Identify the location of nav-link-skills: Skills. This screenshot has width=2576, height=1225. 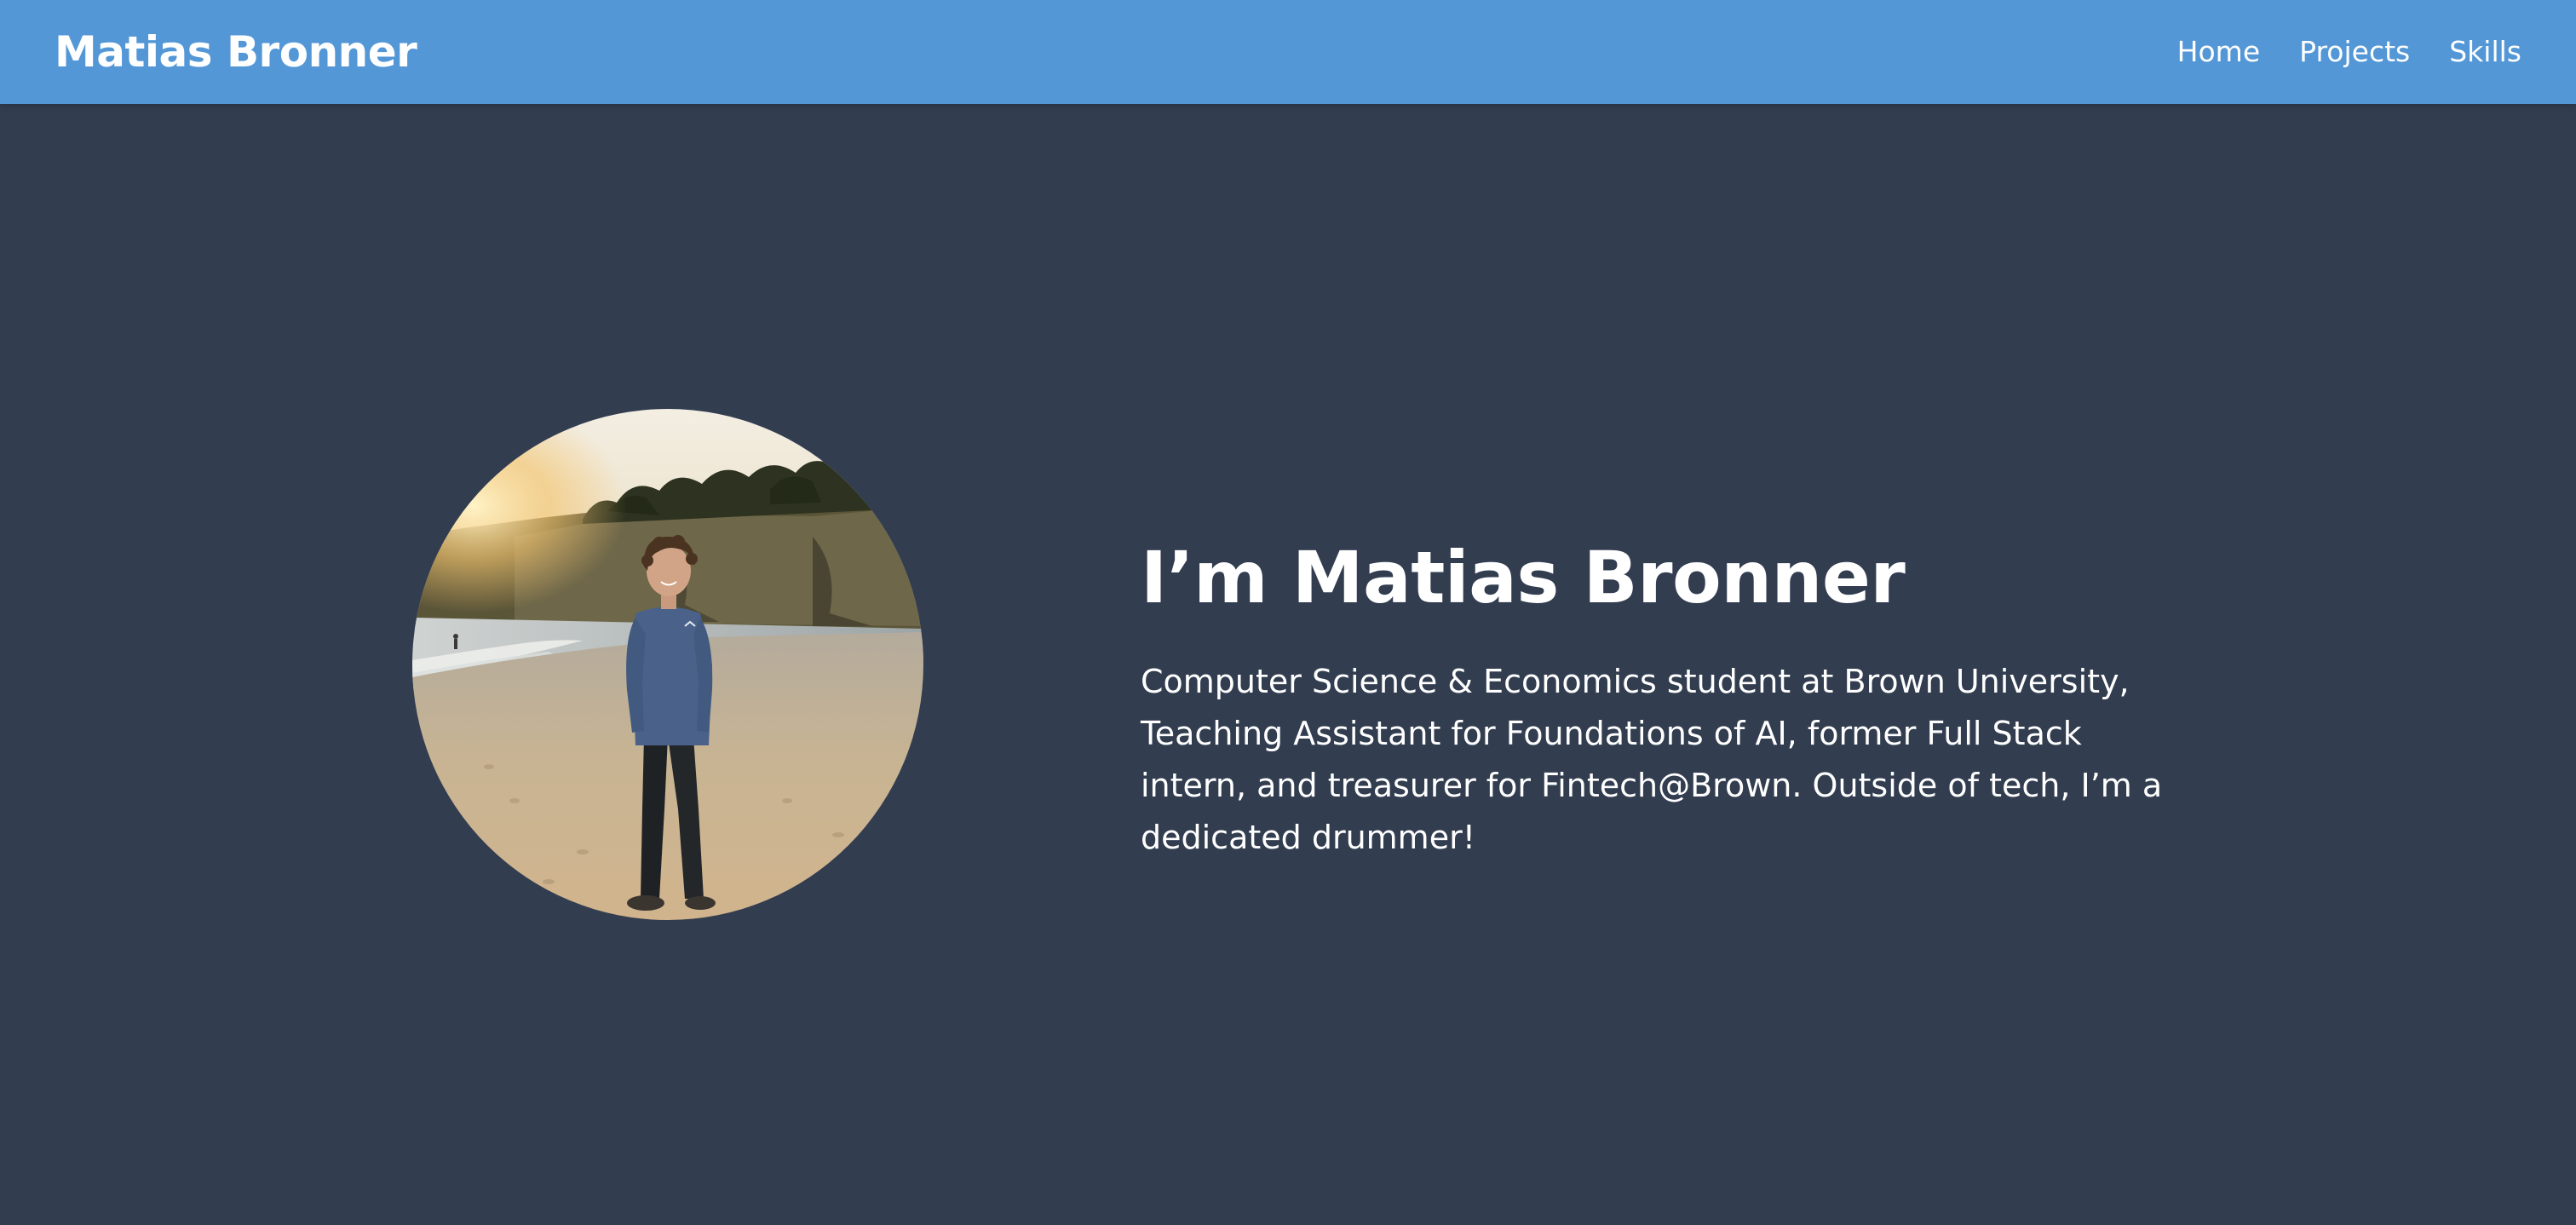
(2485, 52).